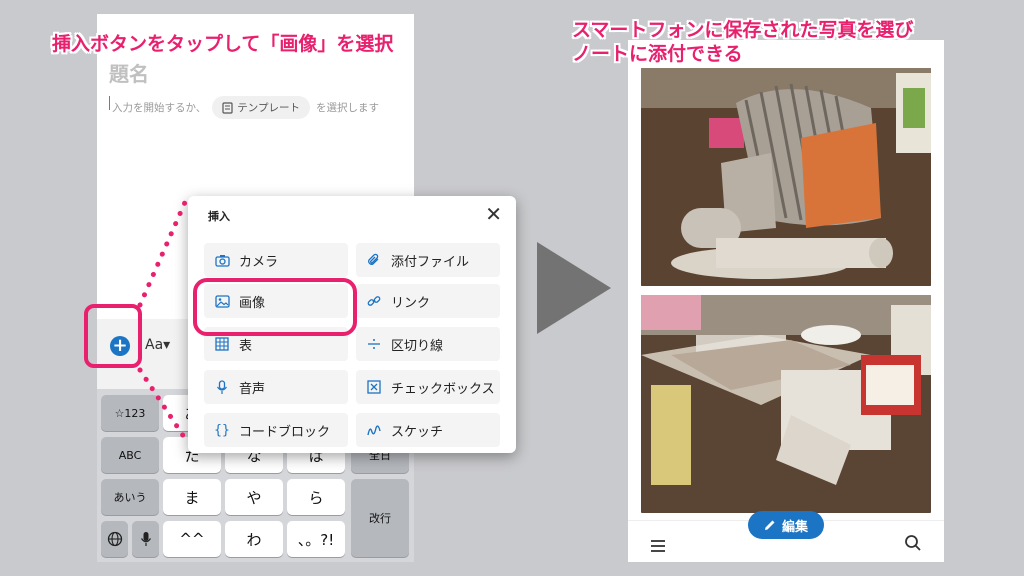  What do you see at coordinates (374, 344) in the screenshot?
I see `divider-icon` at bounding box center [374, 344].